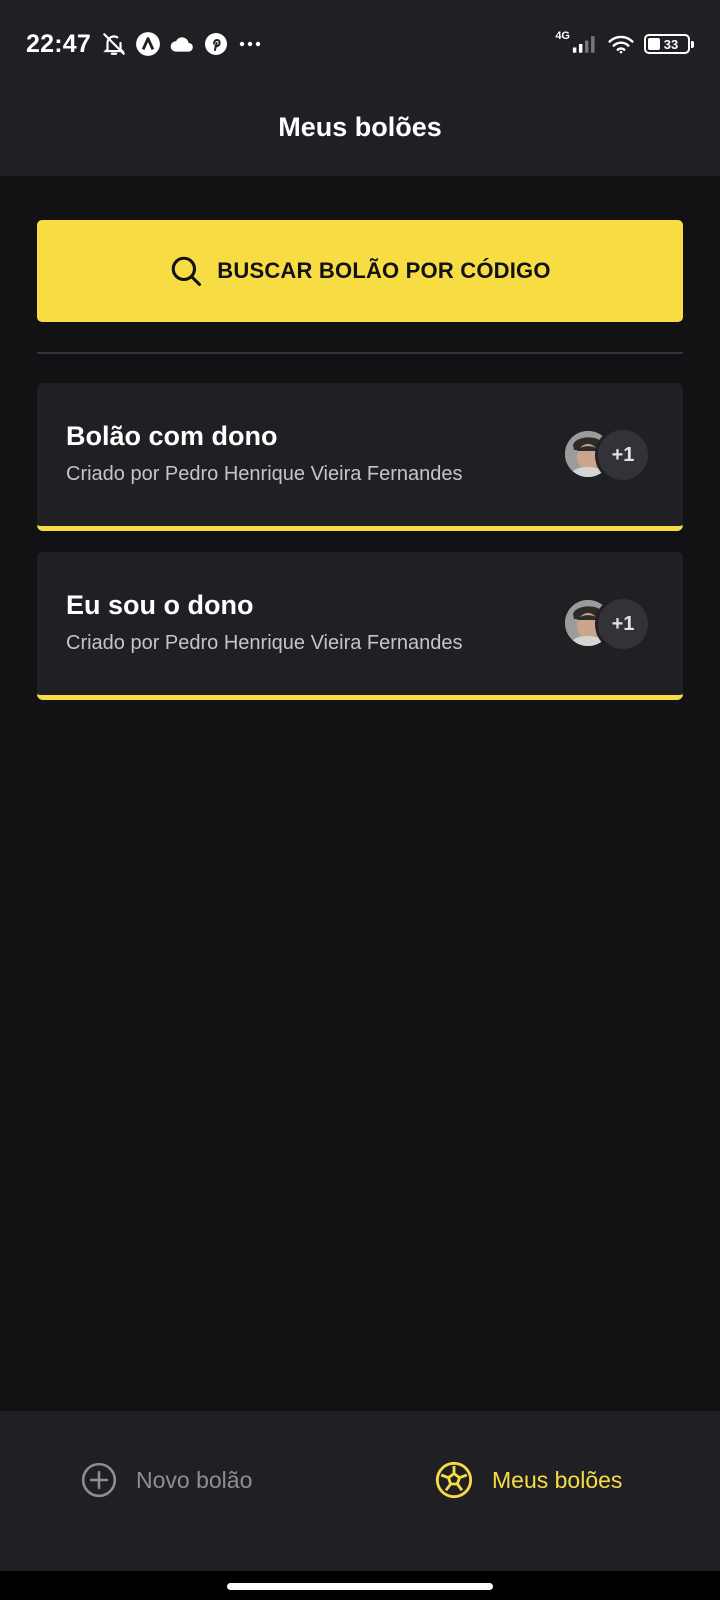 The height and width of the screenshot is (1600, 720). I want to click on battery-level: 33, so click(671, 44).